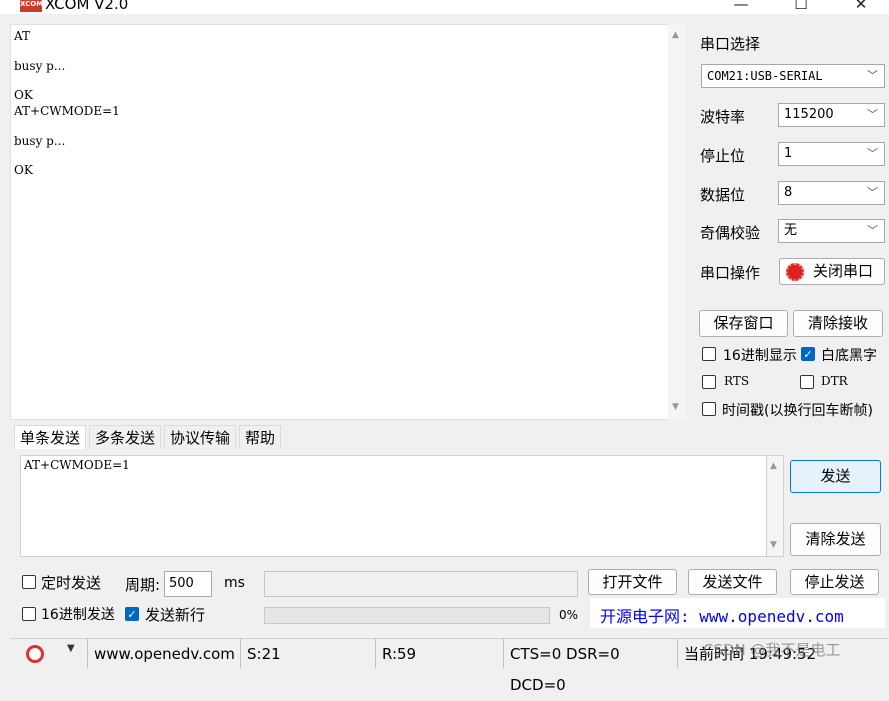 The height and width of the screenshot is (701, 889). I want to click on stop-bits-label: 停止位, so click(723, 156).